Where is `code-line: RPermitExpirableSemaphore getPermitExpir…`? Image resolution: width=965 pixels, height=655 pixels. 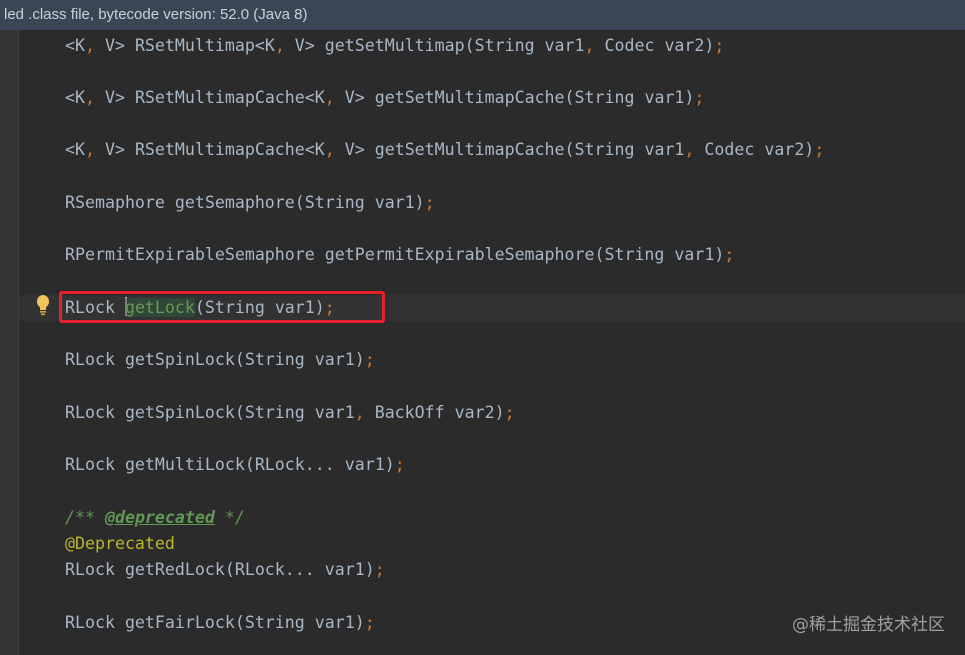 code-line: RPermitExpirableSemaphore getPermitExpir… is located at coordinates (399, 255).